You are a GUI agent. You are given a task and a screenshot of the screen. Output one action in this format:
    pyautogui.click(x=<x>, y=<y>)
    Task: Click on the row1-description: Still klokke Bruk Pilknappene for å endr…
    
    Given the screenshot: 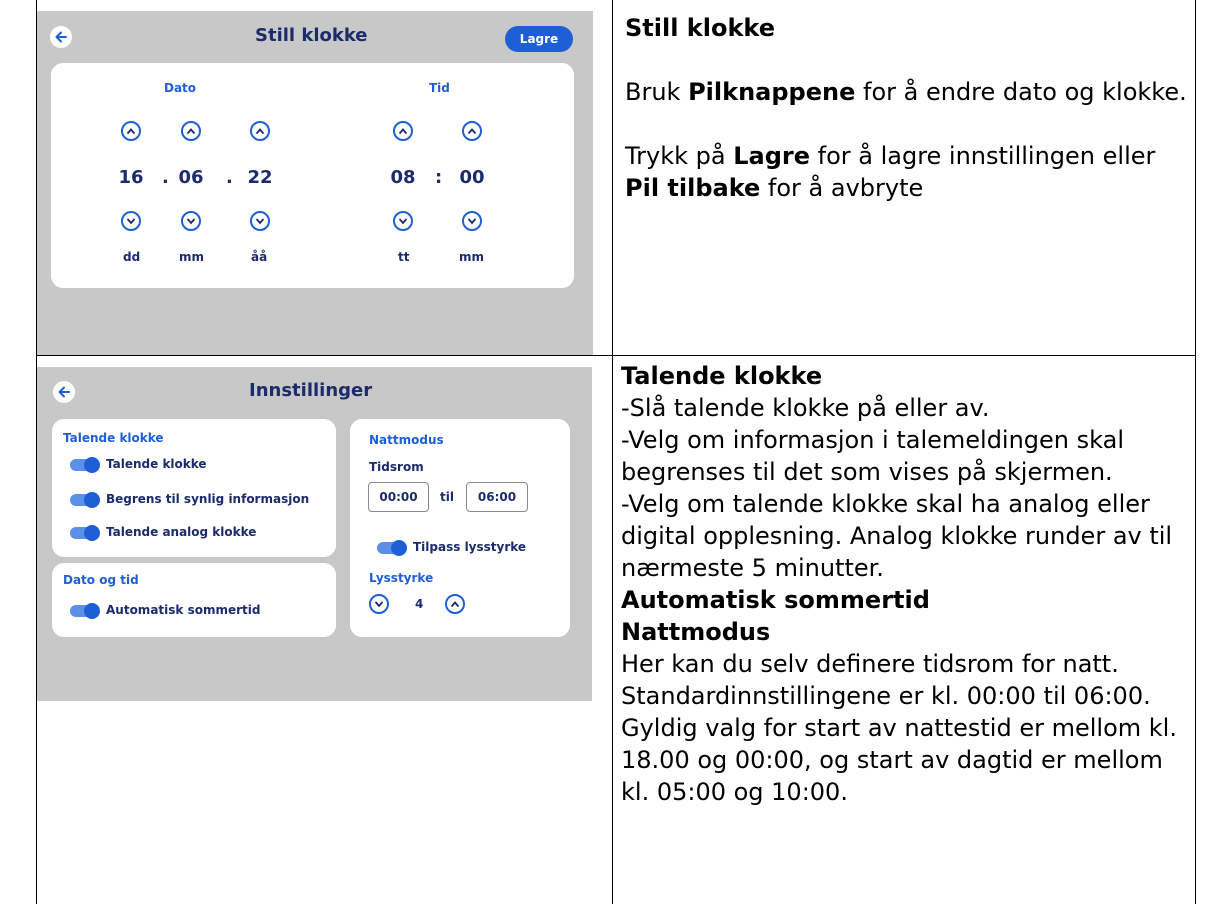 What is the action you would take?
    pyautogui.click(x=907, y=108)
    